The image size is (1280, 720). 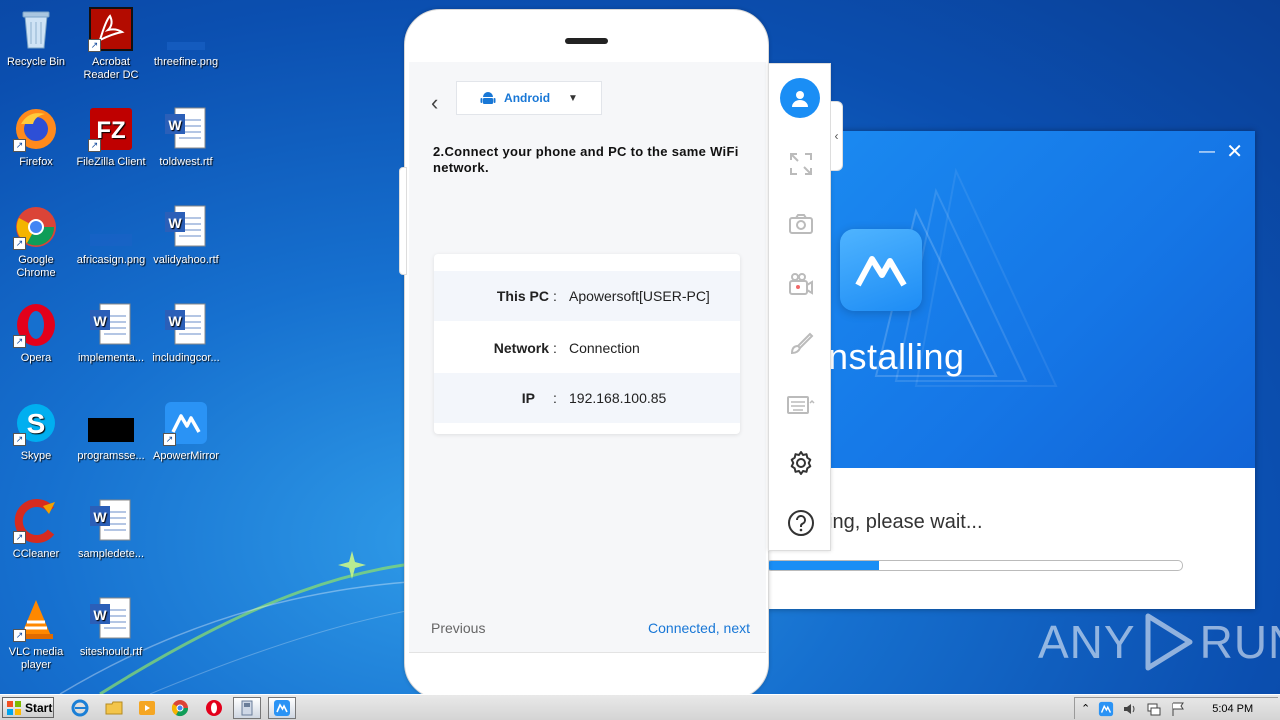 What do you see at coordinates (36, 634) in the screenshot?
I see `desktop-icon-vlc: ↗ VLC media player` at bounding box center [36, 634].